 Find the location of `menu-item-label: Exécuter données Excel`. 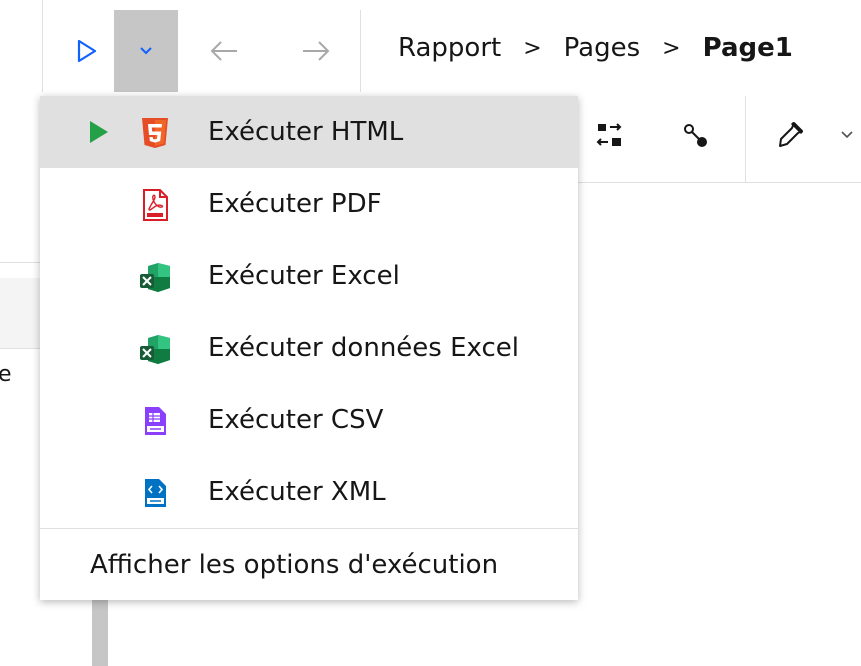

menu-item-label: Exécuter données Excel is located at coordinates (363, 348).